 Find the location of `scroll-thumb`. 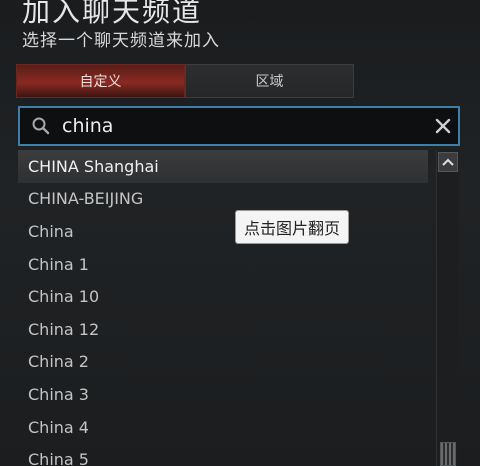

scroll-thumb is located at coordinates (448, 454).